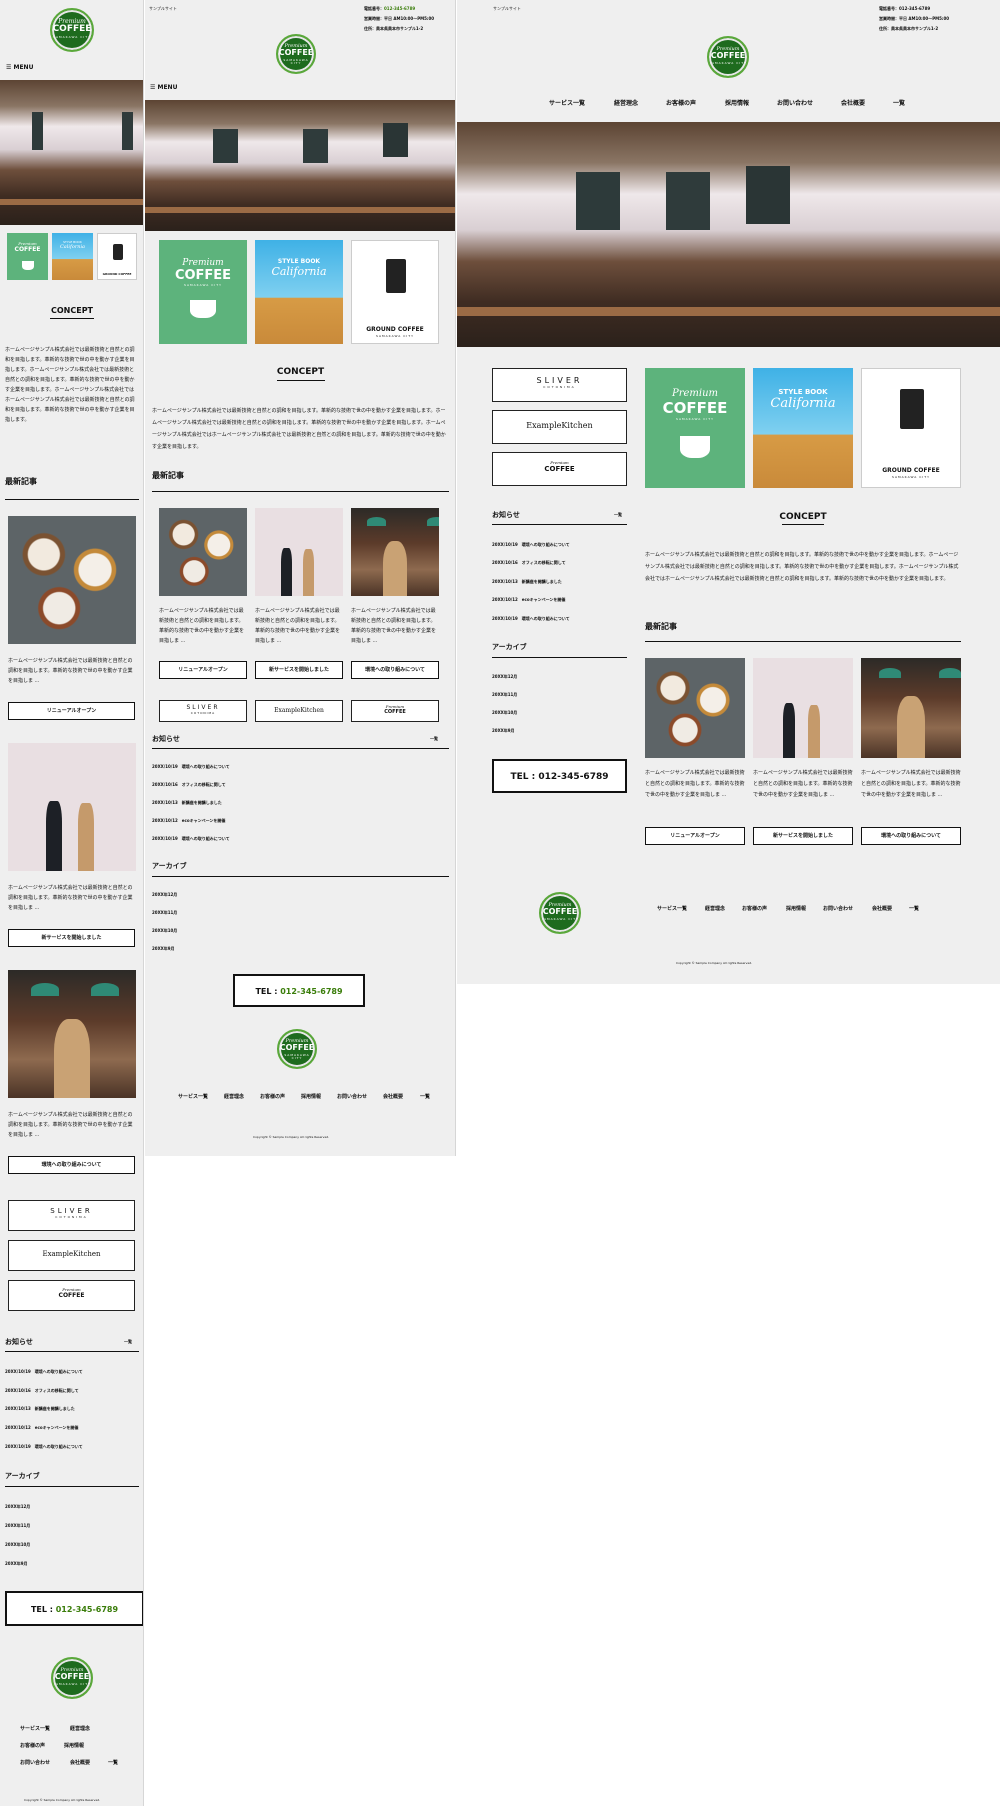  Describe the element at coordinates (737, 102) in the screenshot. I see `nav-recruit: 採用情報` at that location.